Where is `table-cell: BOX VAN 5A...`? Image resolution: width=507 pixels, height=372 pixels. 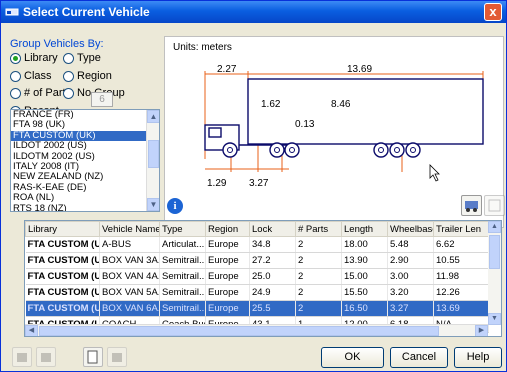
table-cell: BOX VAN 5A... is located at coordinates (129, 292).